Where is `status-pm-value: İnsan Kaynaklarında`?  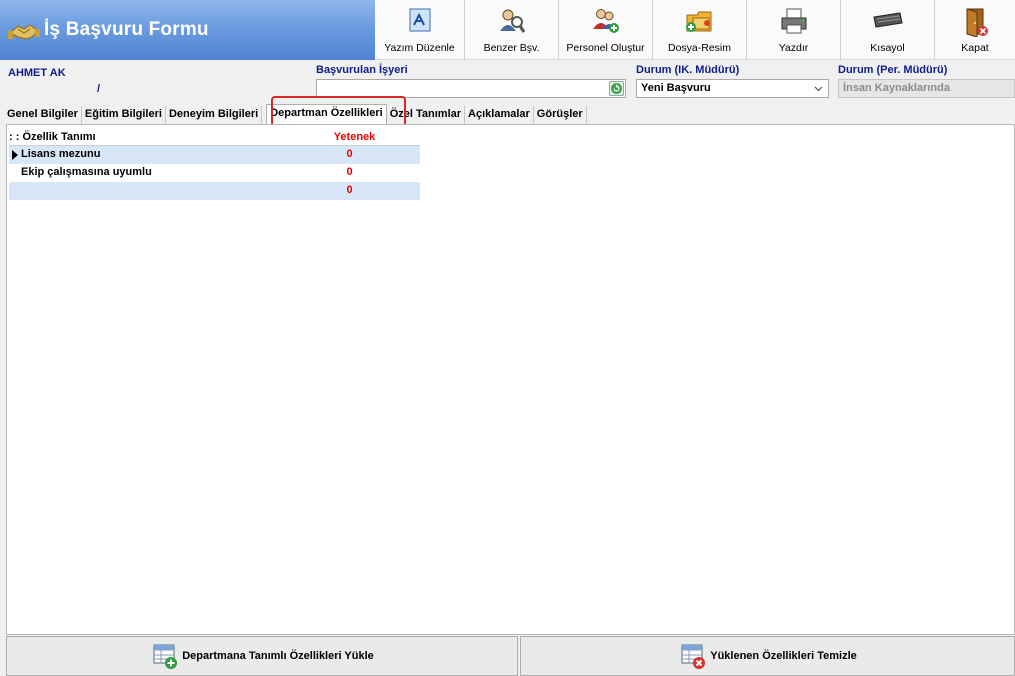 status-pm-value: İnsan Kaynaklarında is located at coordinates (896, 88).